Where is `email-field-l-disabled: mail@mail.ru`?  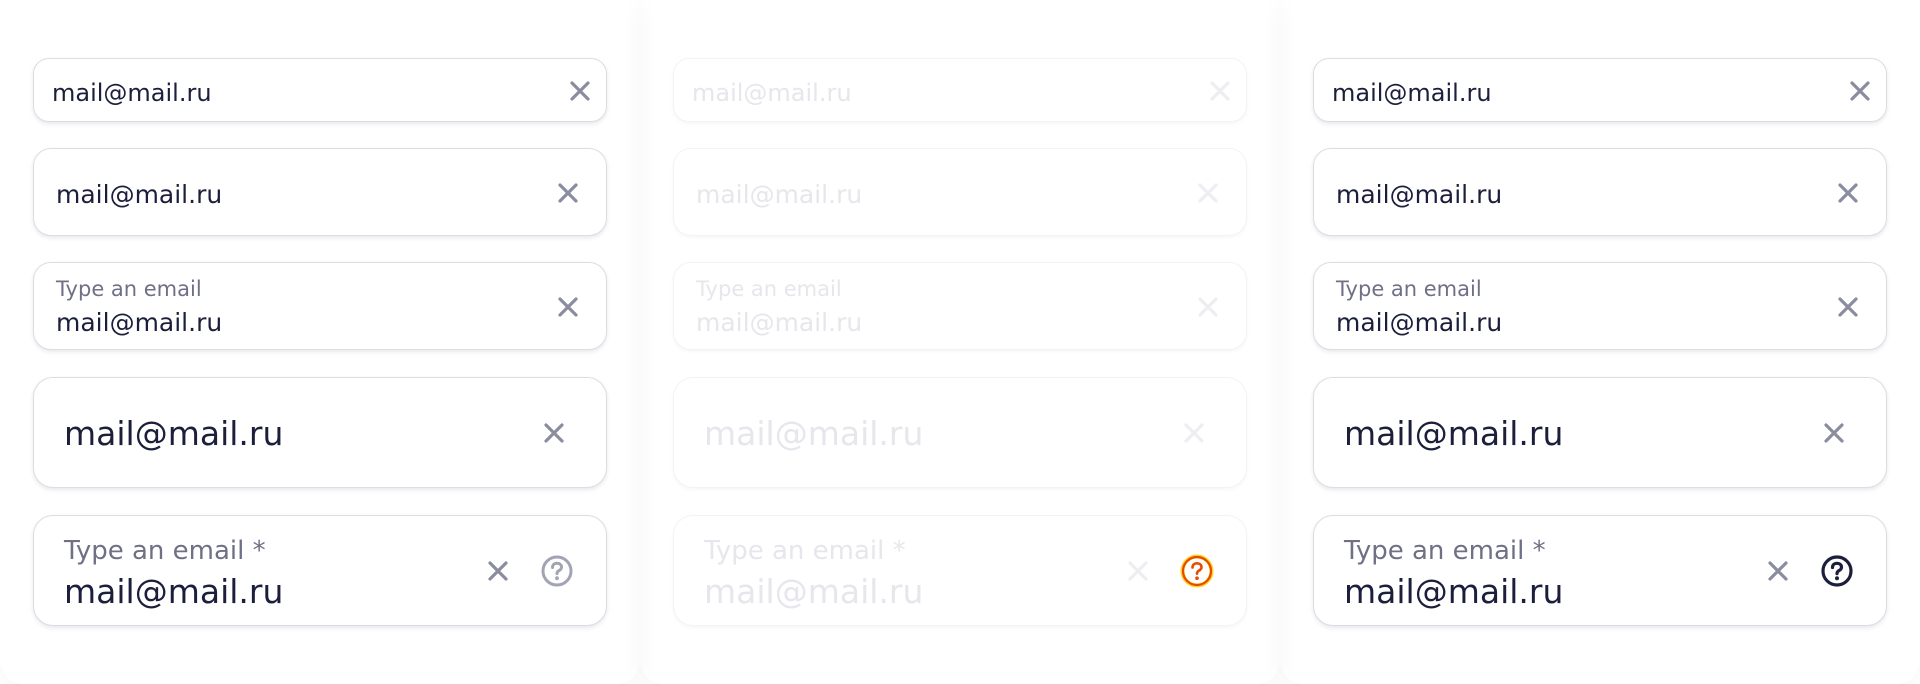
email-field-l-disabled: mail@mail.ru is located at coordinates (960, 432).